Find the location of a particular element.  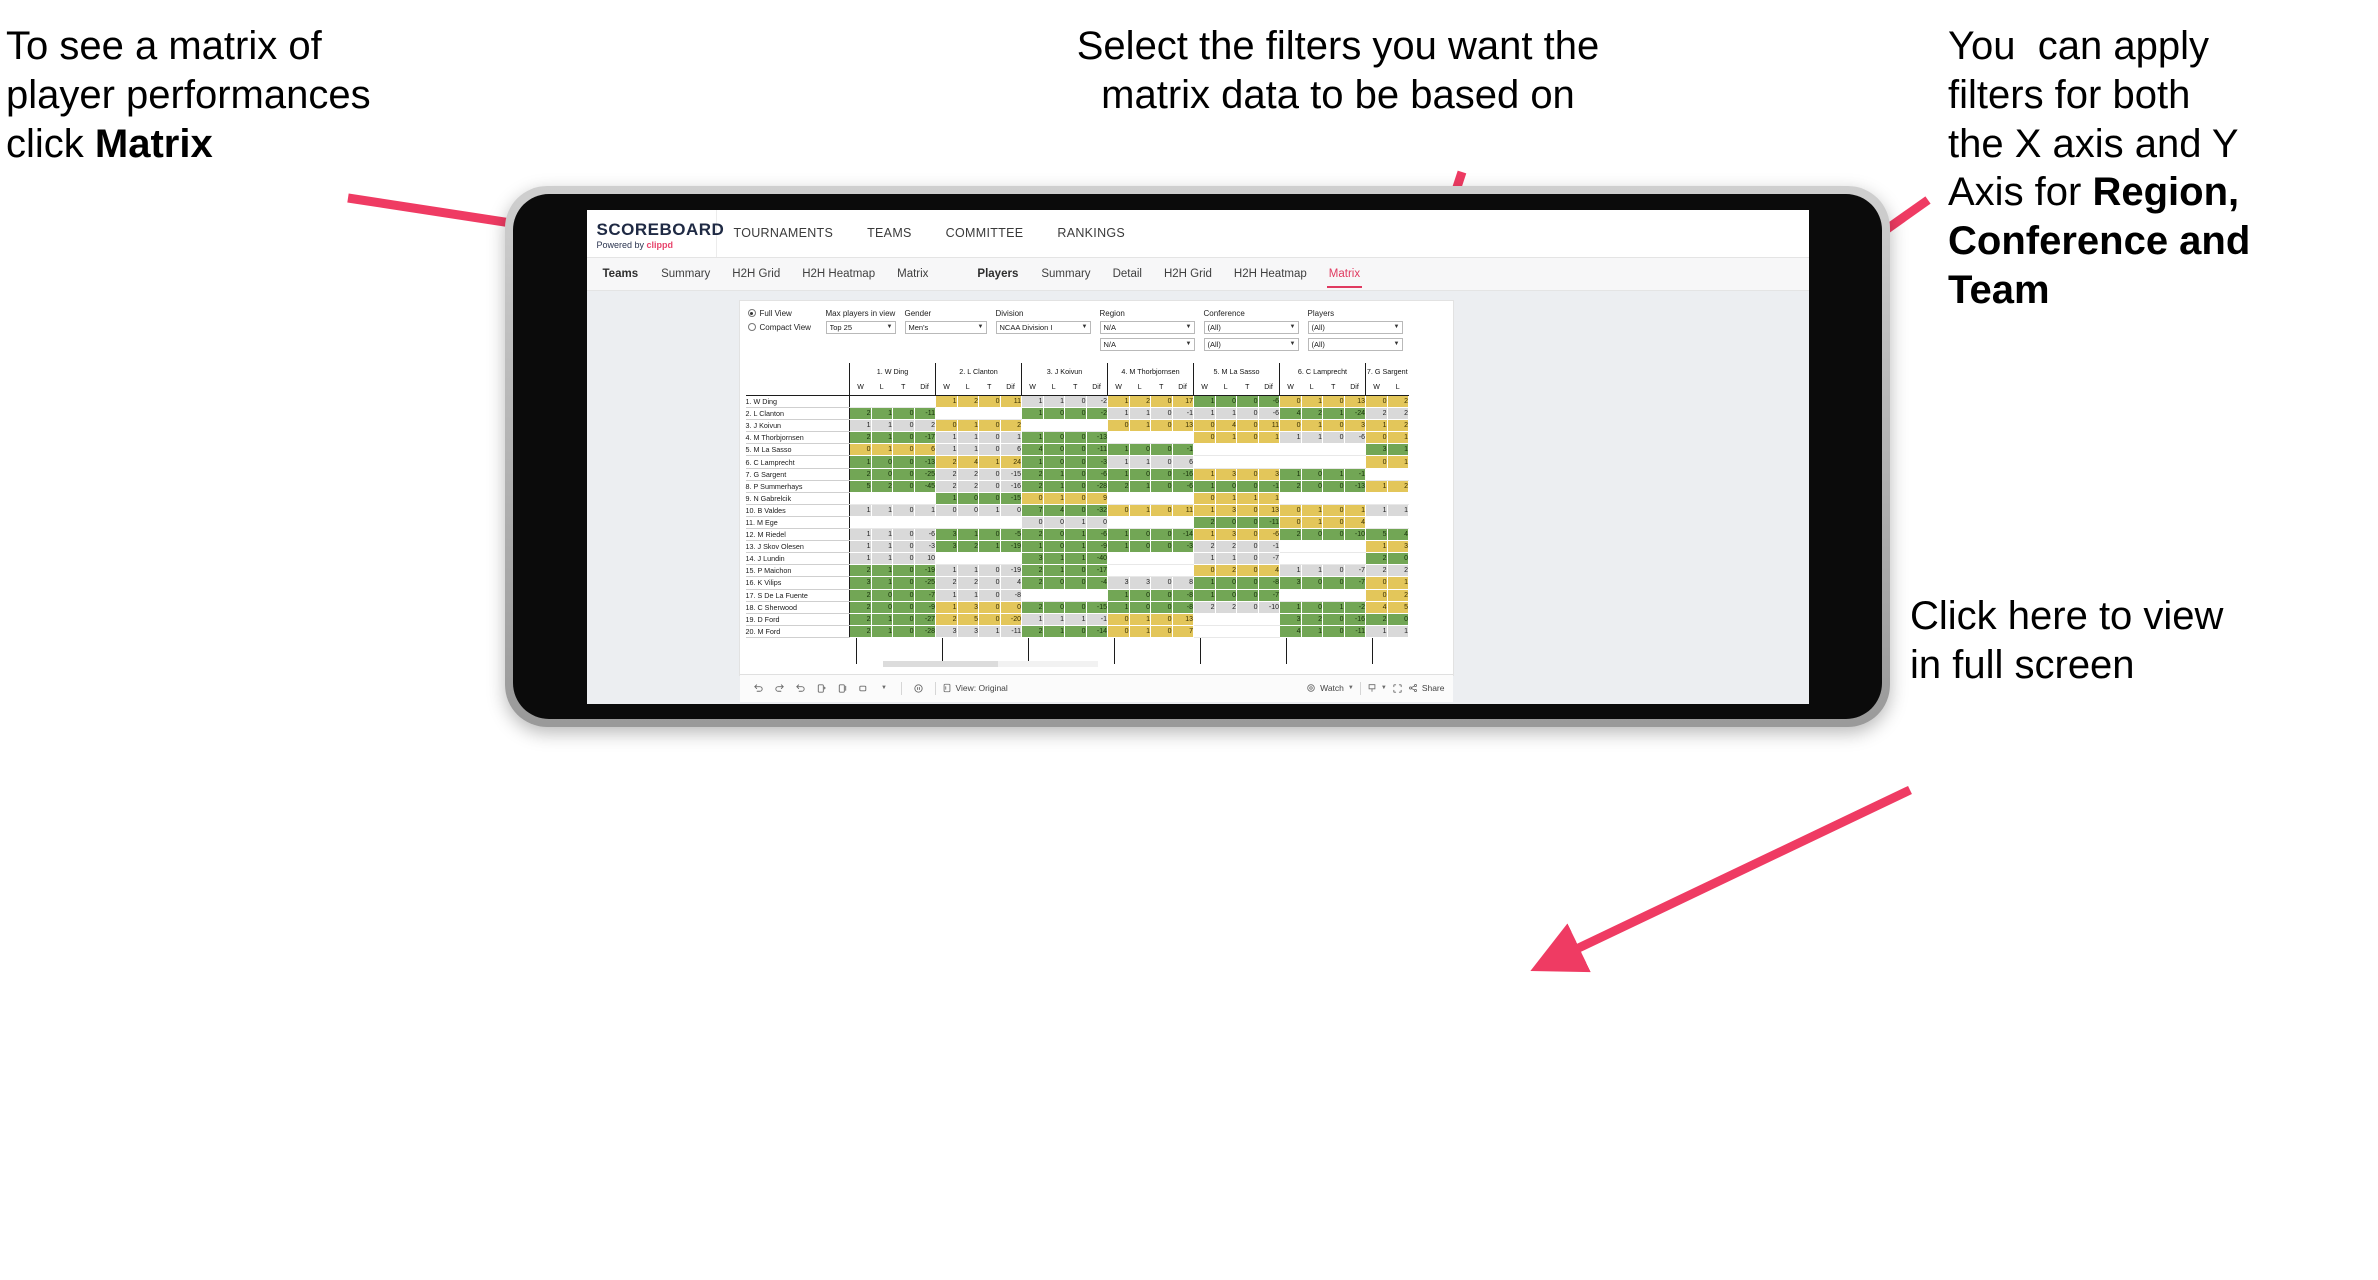

table-row: 6. C Lamprecht 1 0 0 -13 2 4 1 24 1 0 0 -3 1 1 0 6 0 1 is located at coordinates (1077, 462).